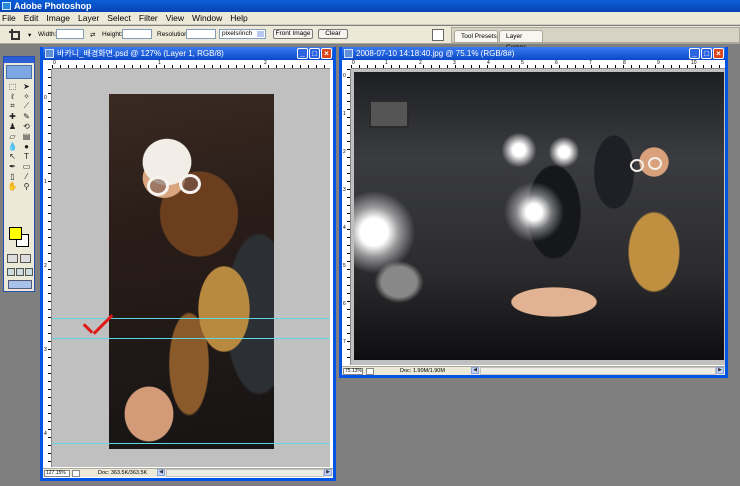  Describe the element at coordinates (25, 258) in the screenshot. I see `quick-mask-icon` at that location.